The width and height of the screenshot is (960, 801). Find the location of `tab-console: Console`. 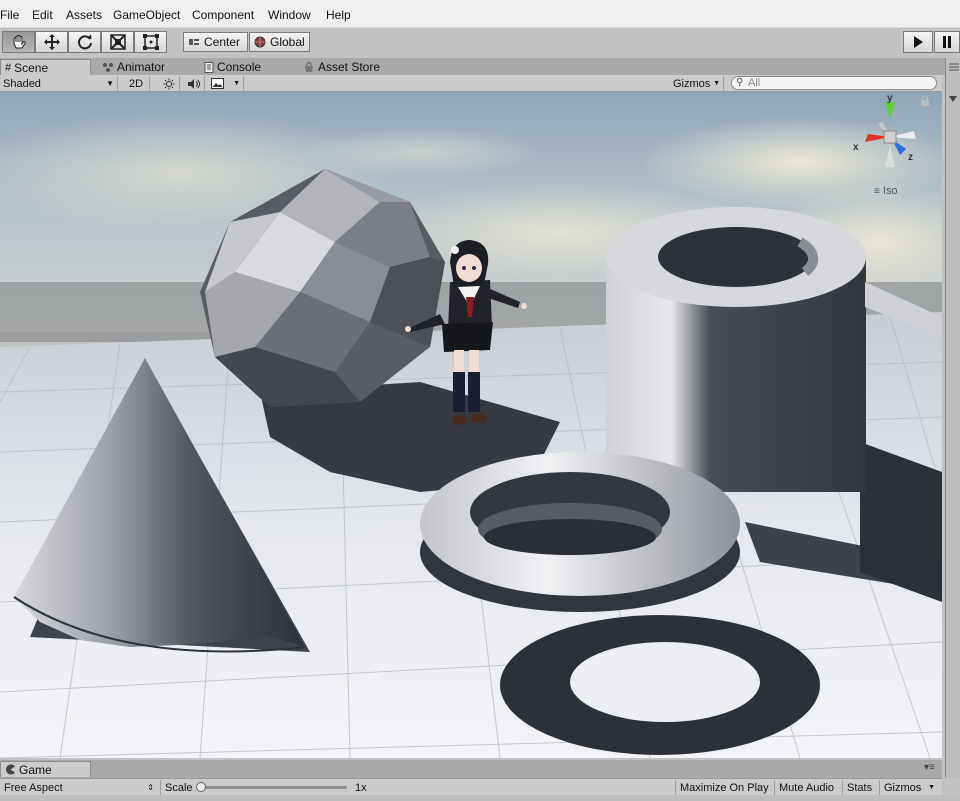

tab-console: Console is located at coordinates (232, 67).